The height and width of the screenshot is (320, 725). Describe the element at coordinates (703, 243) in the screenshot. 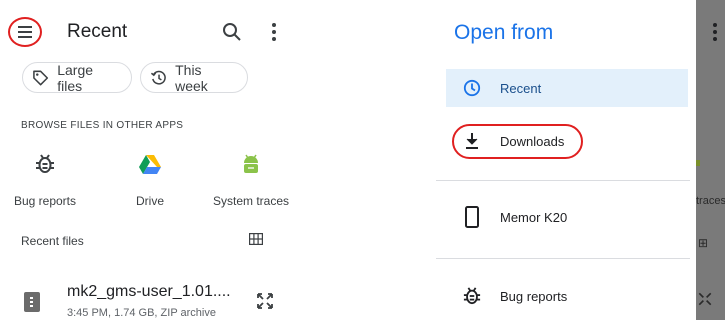

I see `ghost-grid-icon: ⊞` at that location.